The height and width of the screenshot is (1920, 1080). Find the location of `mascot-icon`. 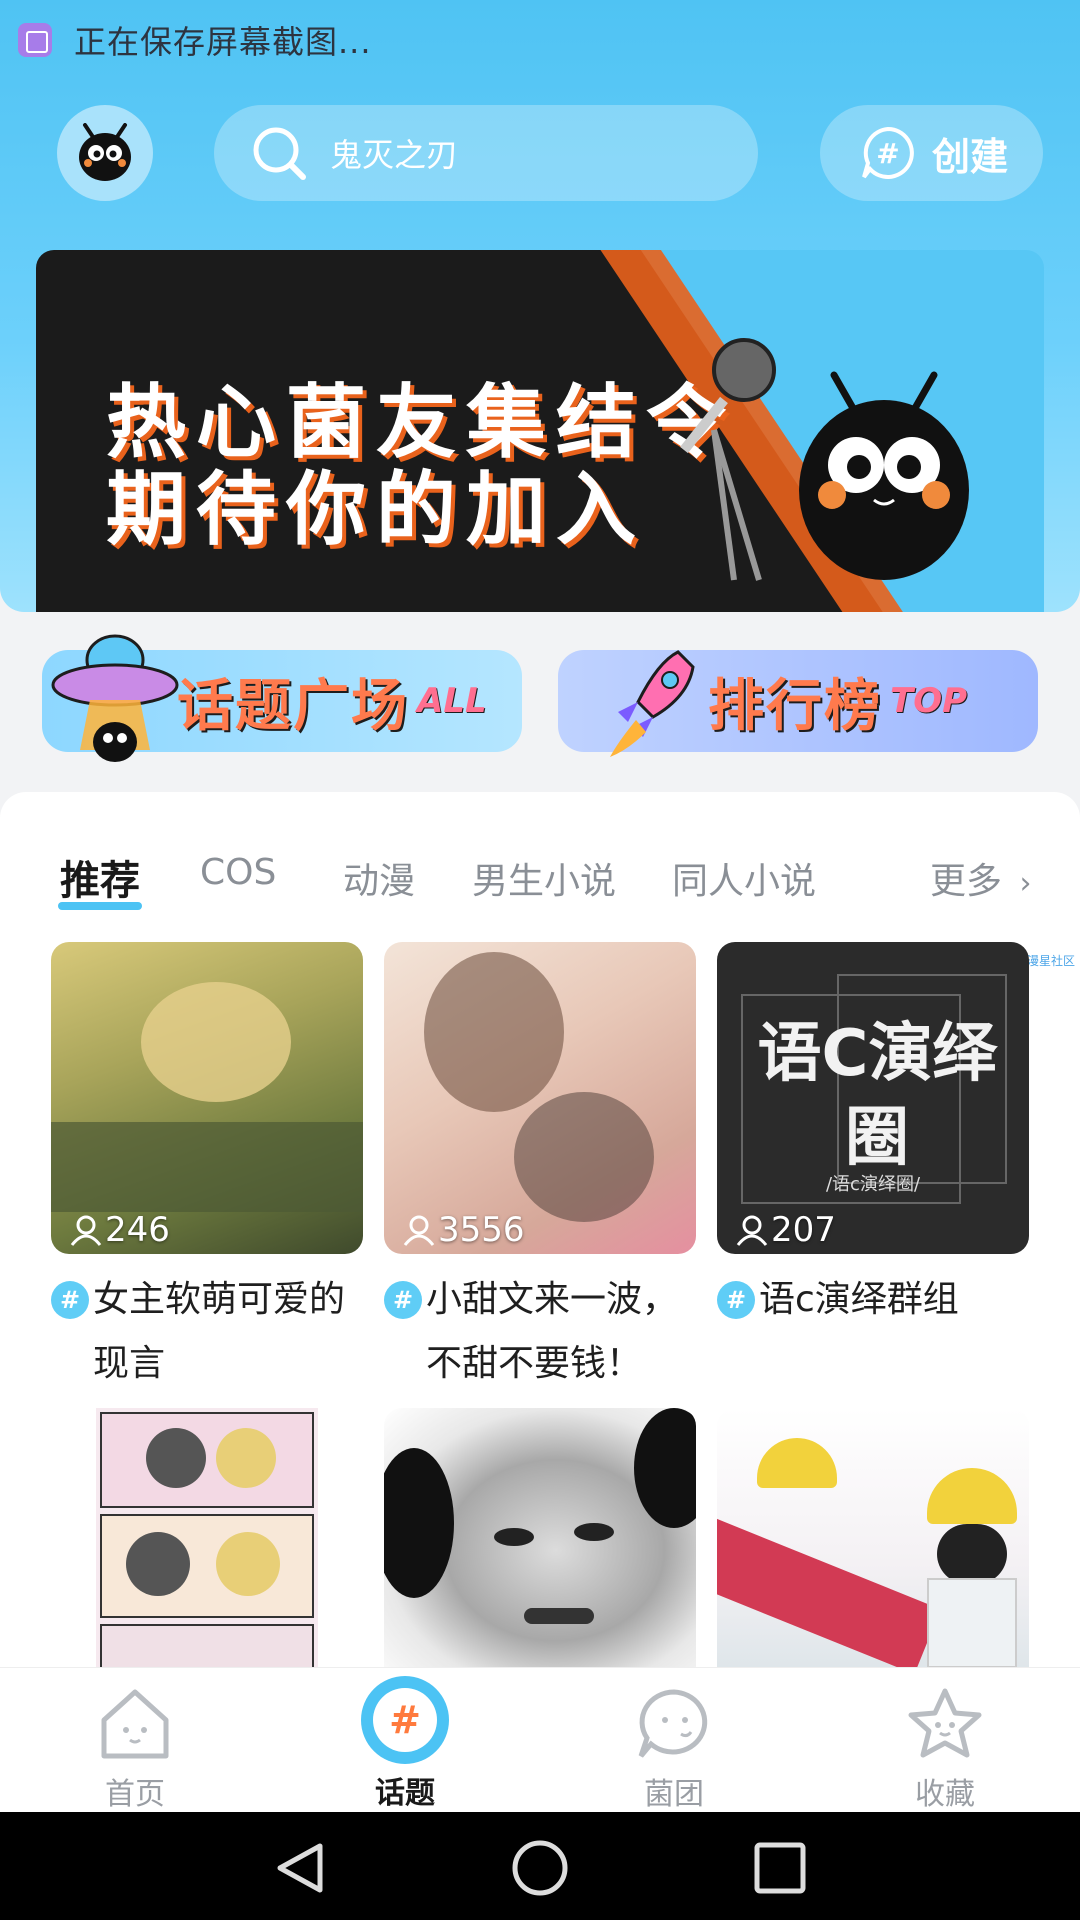

mascot-icon is located at coordinates (884, 475).